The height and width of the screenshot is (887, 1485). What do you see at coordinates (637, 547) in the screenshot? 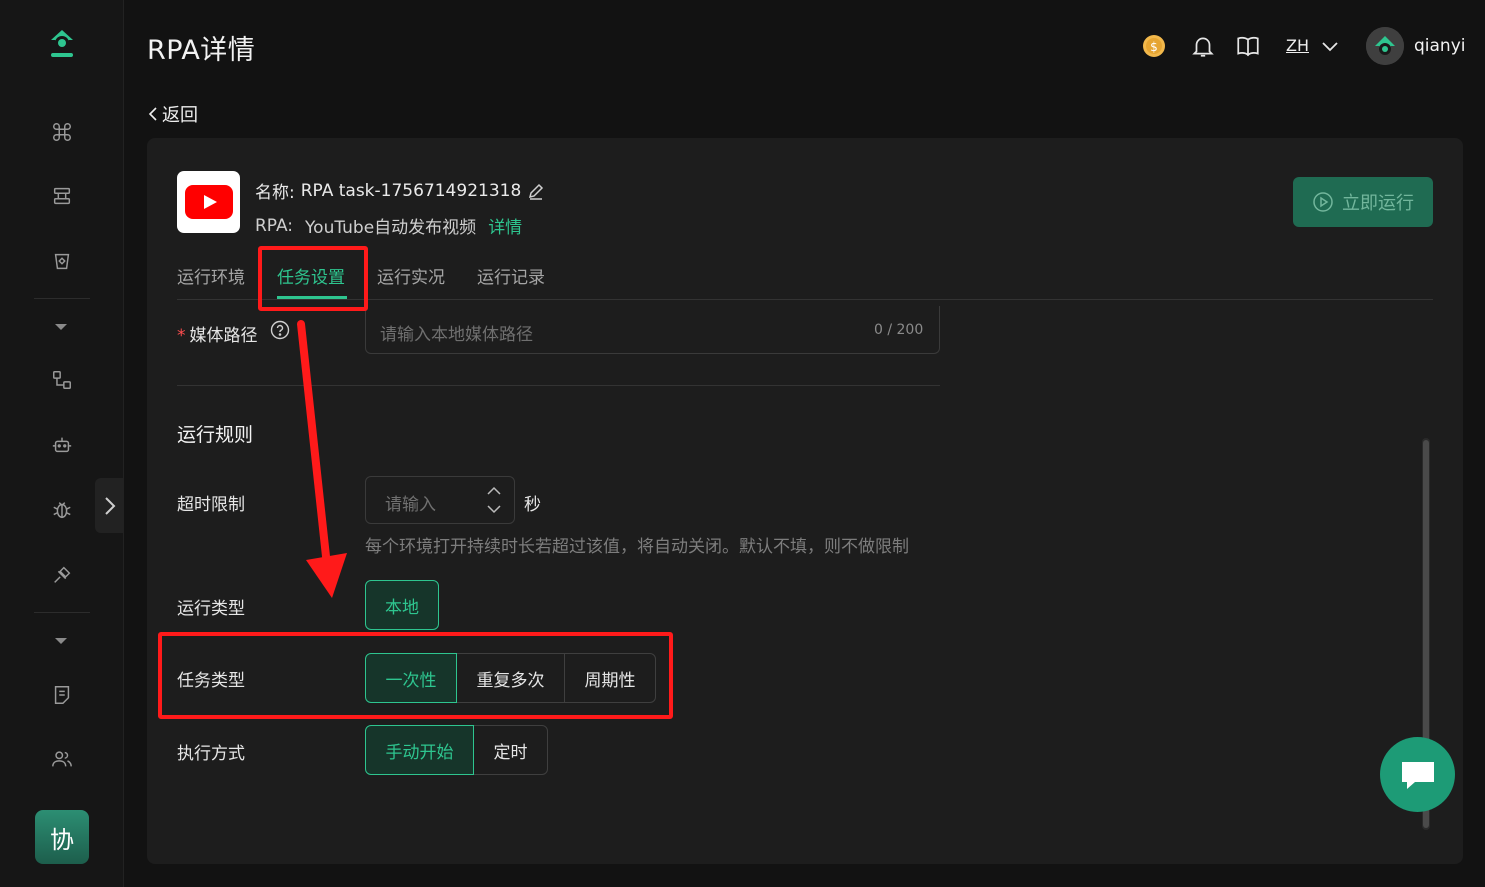
I see `timeout-hint: 每个环境打开持续时长若超过该值，将自动关闭。默认不填，则不做限制` at bounding box center [637, 547].